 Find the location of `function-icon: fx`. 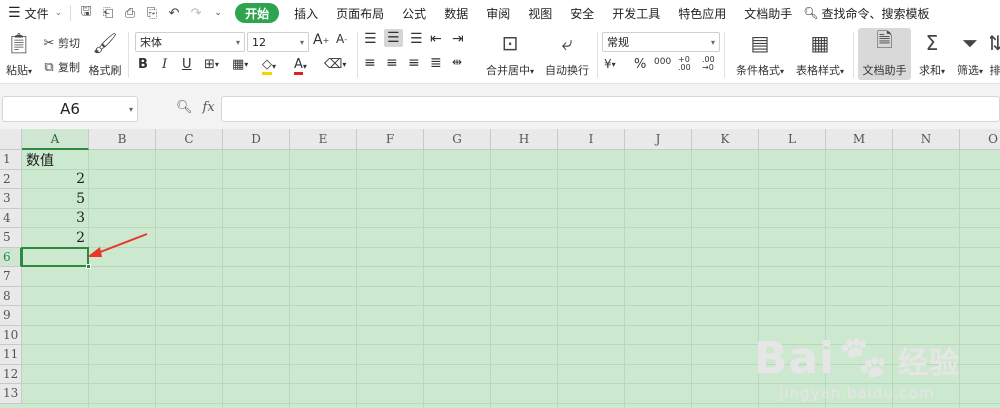

function-icon: fx is located at coordinates (209, 107).